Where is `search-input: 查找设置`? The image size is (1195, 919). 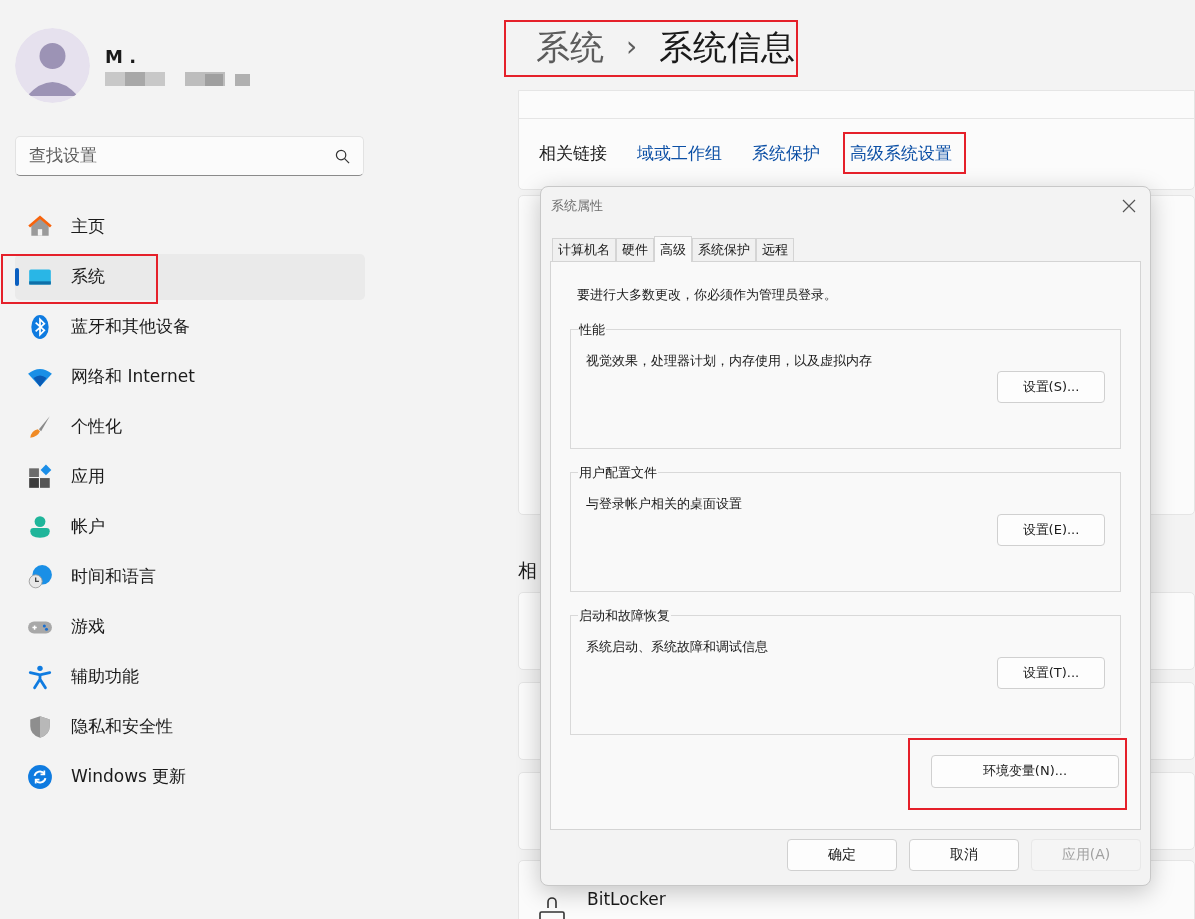 search-input: 查找设置 is located at coordinates (182, 156).